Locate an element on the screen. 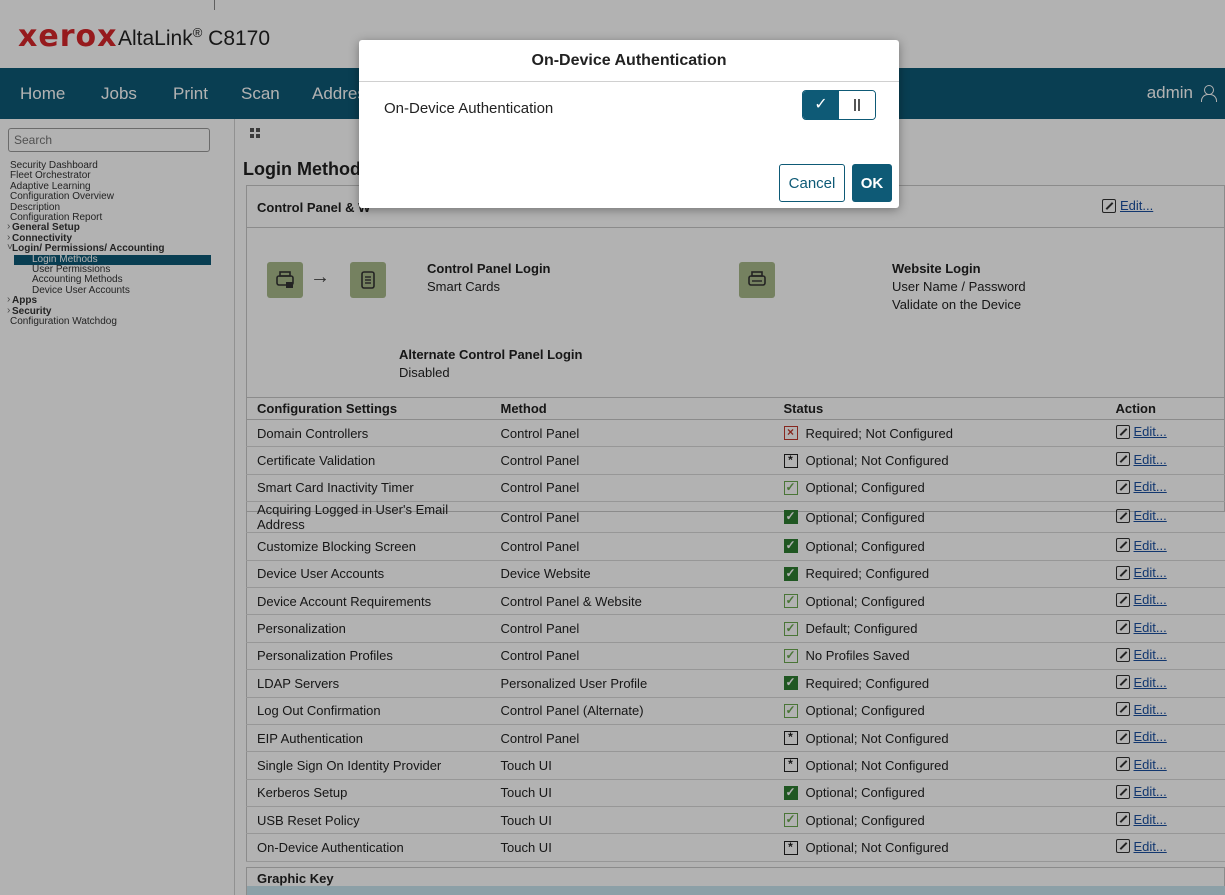 This screenshot has height=895, width=1225. dialog-setting-label: On-Device Authentication is located at coordinates (469, 108).